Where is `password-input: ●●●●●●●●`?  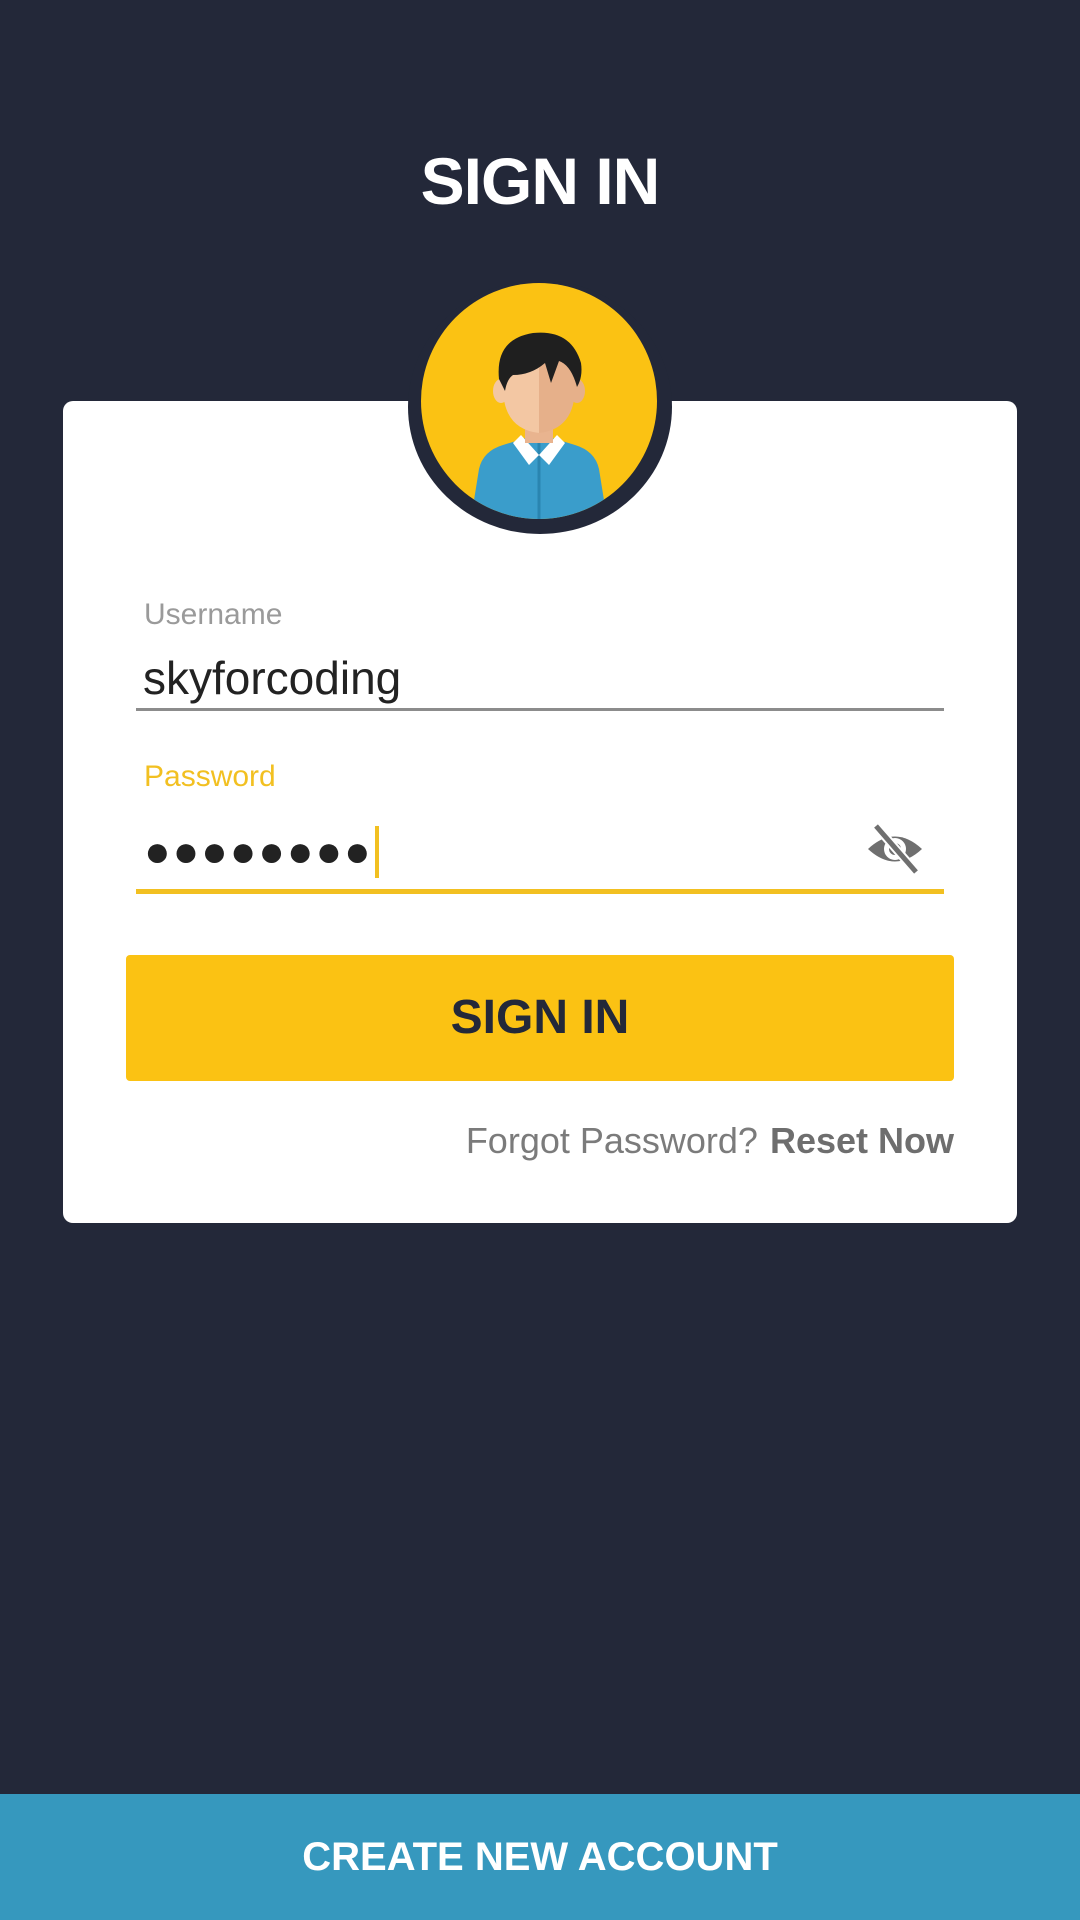
password-input: ●●●●●●●● is located at coordinates (261, 852).